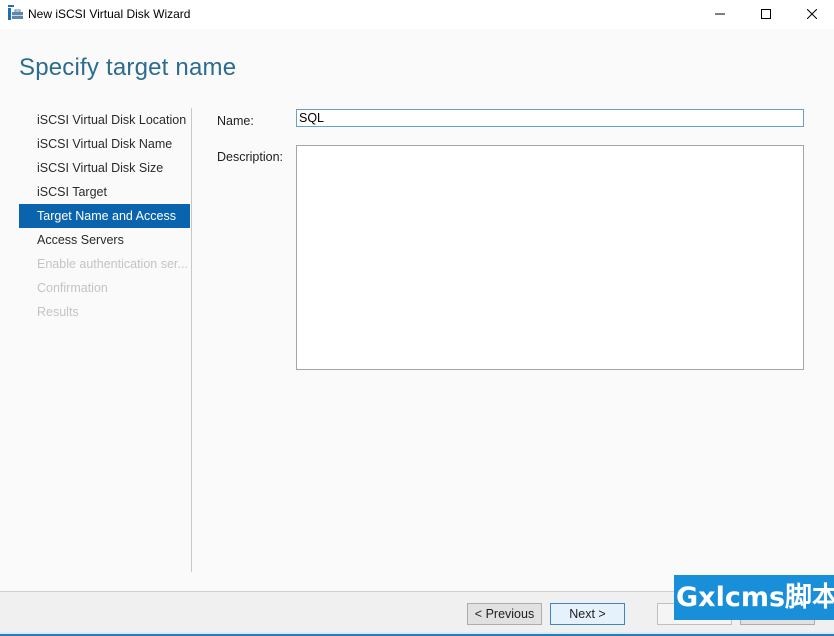 This screenshot has width=834, height=636. Describe the element at coordinates (550, 118) in the screenshot. I see `name-input` at that location.